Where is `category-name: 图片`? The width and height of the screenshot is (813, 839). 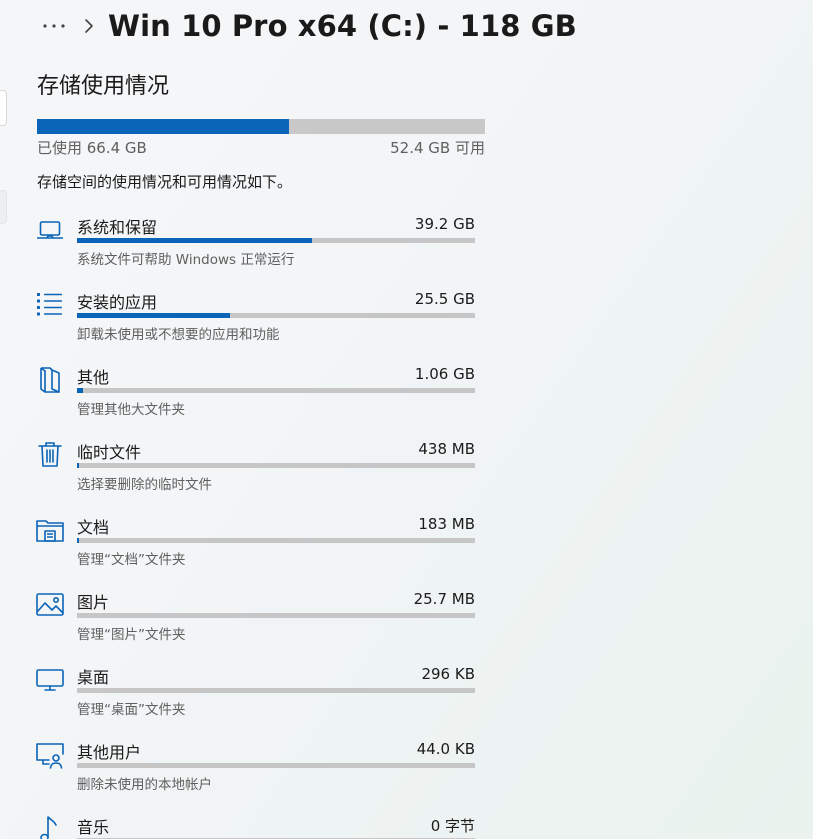 category-name: 图片 is located at coordinates (93, 602).